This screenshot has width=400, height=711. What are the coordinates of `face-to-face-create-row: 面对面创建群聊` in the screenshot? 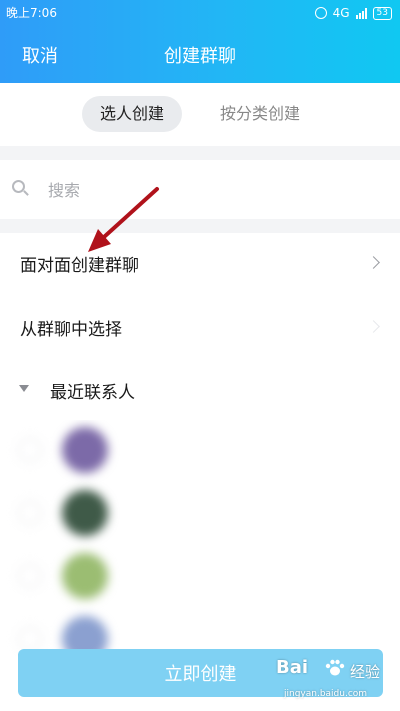 It's located at (200, 263).